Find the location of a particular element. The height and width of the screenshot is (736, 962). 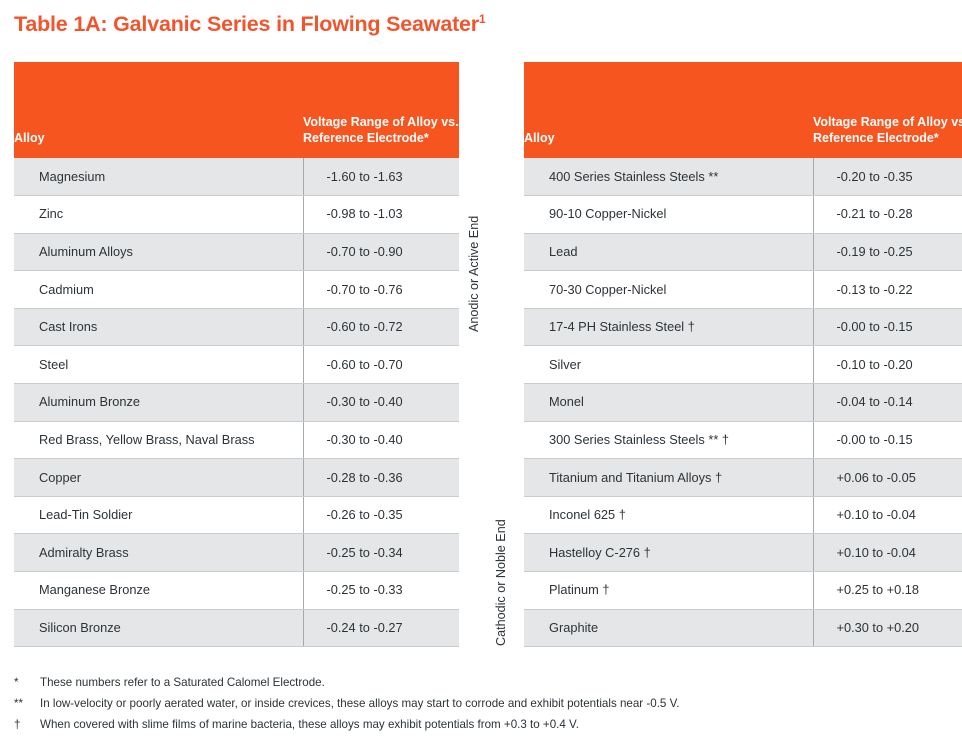

cell-voltage: -0.21 to -0.28 is located at coordinates (887, 214).